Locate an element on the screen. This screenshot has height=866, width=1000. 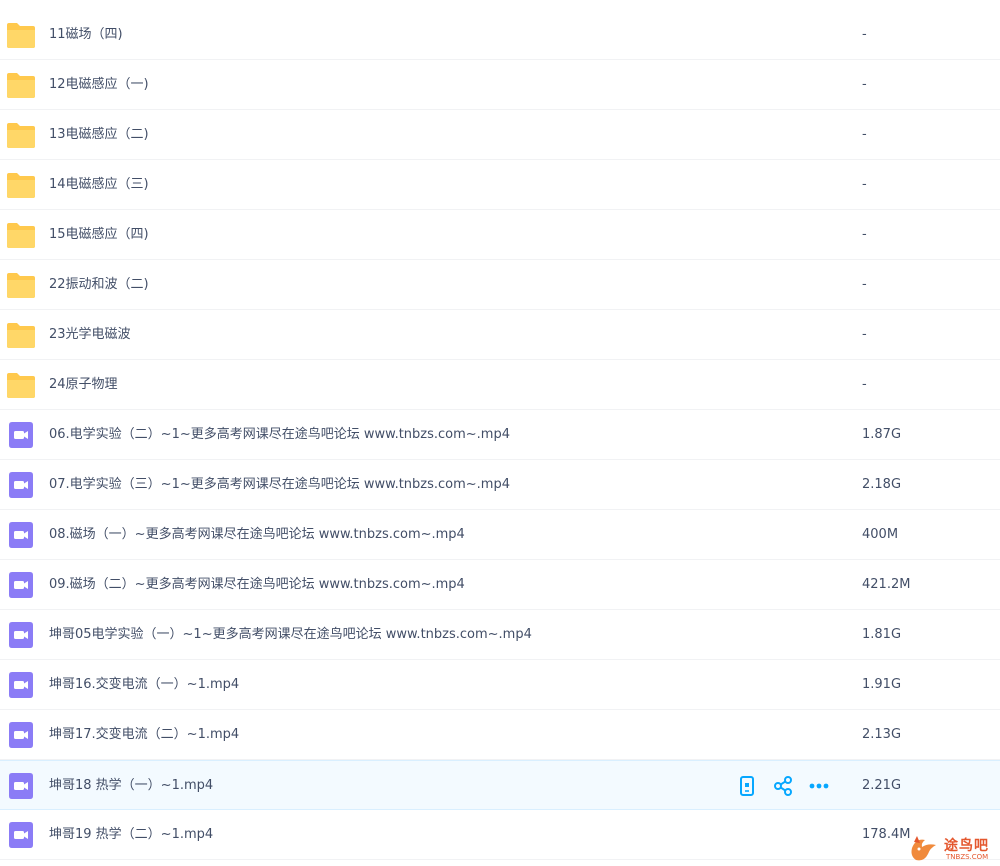
share-icon is located at coordinates (783, 786).